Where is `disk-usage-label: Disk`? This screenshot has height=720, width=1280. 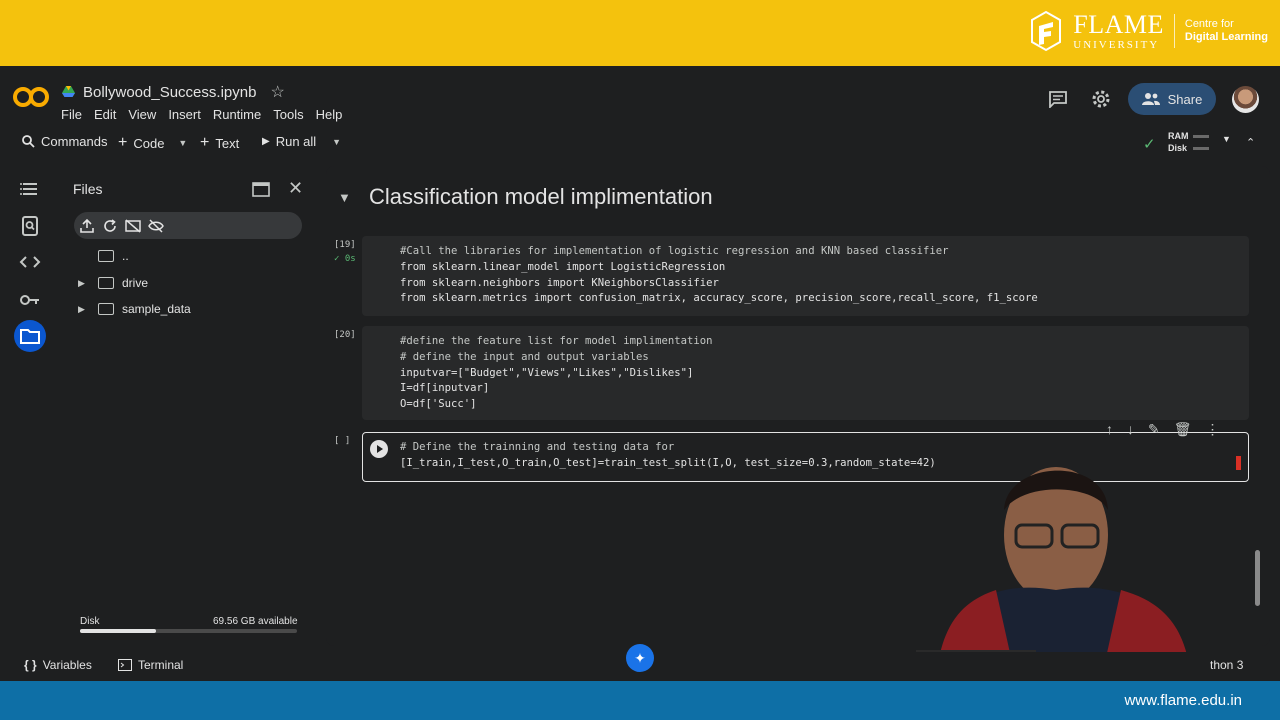 disk-usage-label: Disk is located at coordinates (90, 621).